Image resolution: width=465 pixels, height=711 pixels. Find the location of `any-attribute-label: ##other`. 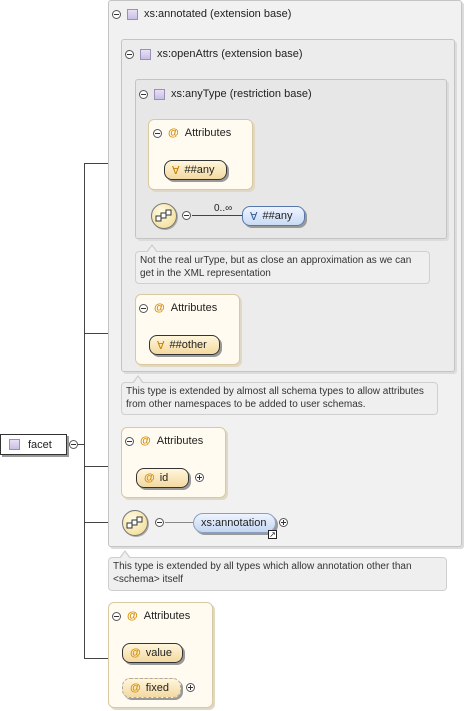

any-attribute-label: ##other is located at coordinates (188, 345).